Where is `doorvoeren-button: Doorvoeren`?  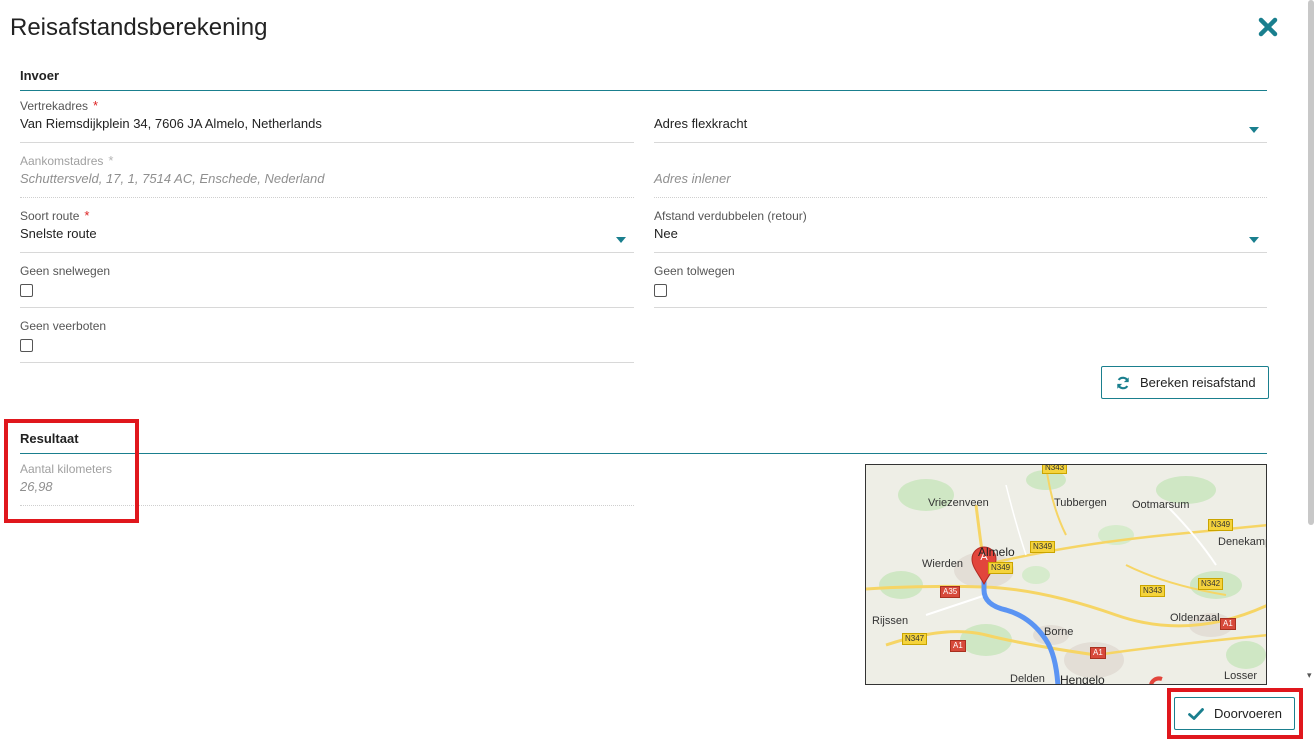
doorvoeren-button: Doorvoeren is located at coordinates (1234, 713).